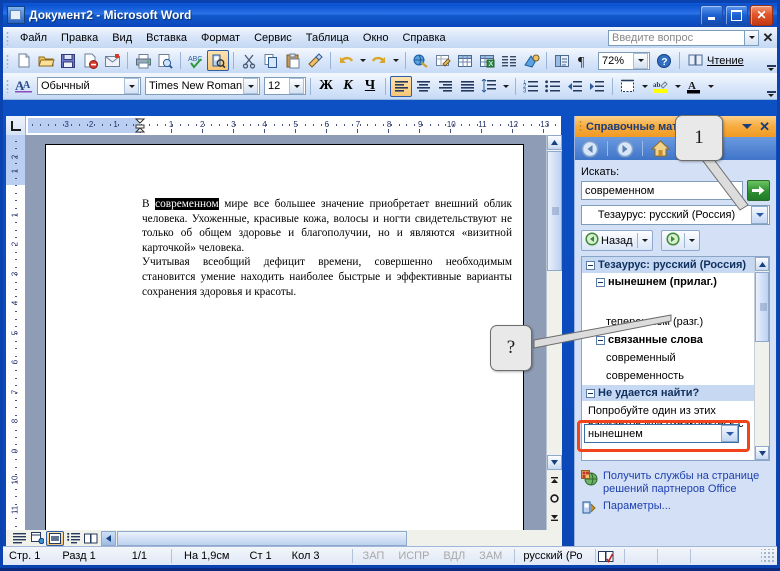 The image size is (780, 571). I want to click on cut-scissors-icon, so click(249, 60).